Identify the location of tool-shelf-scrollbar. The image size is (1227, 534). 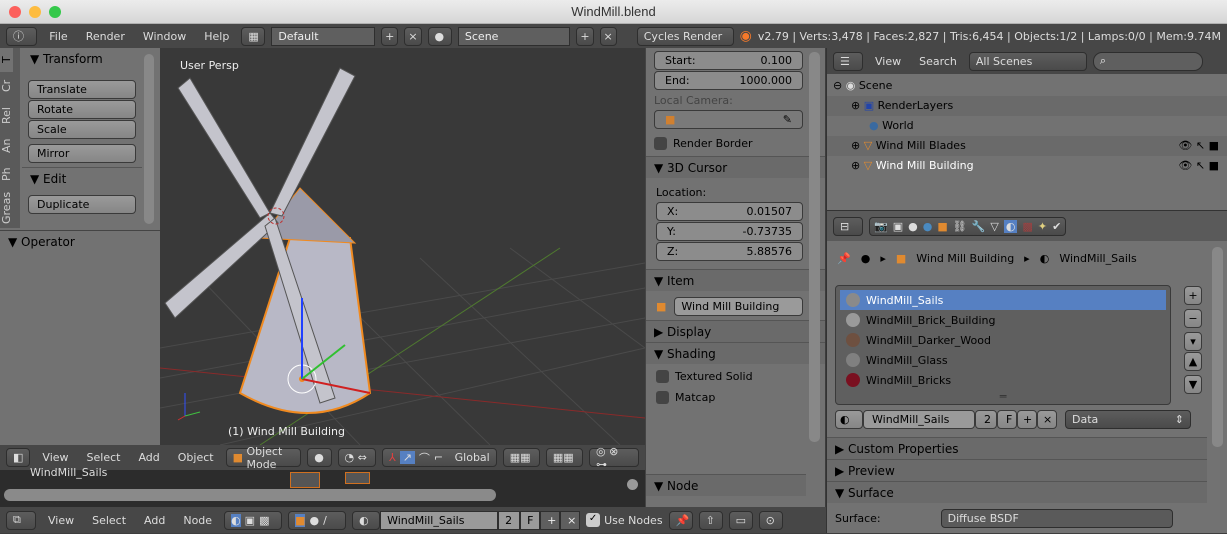
(149, 139).